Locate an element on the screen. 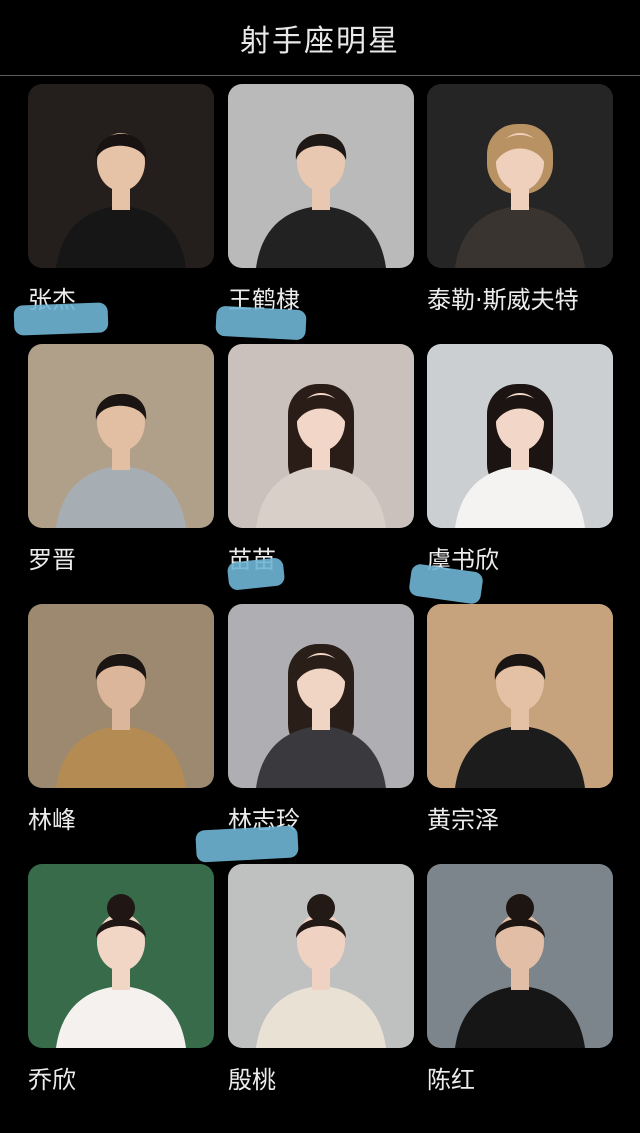 Image resolution: width=640 pixels, height=1133 pixels. celebrity-card: 苗苗 is located at coordinates (321, 469).